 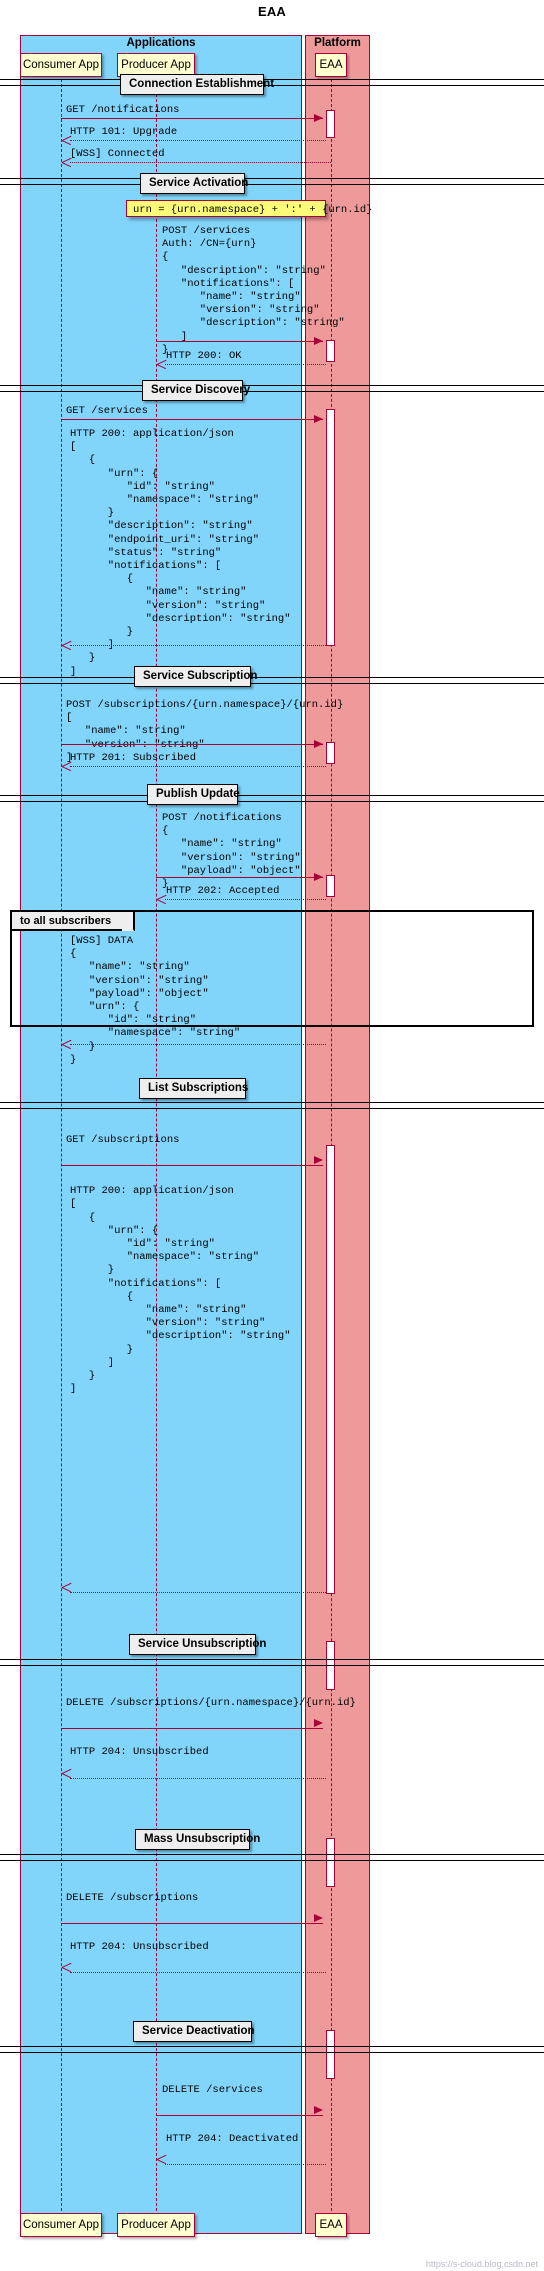 I want to click on participant-eaa-top: EAA, so click(x=331, y=65).